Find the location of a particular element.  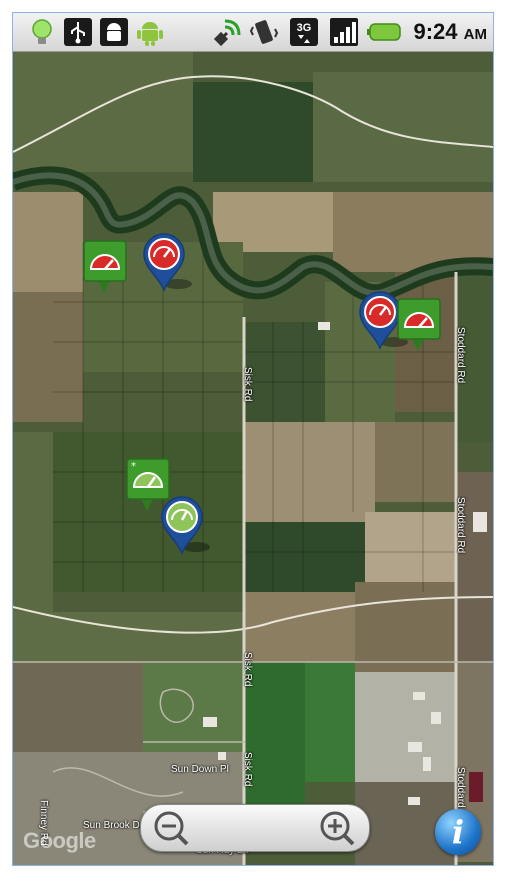

battery-icon is located at coordinates (384, 32).